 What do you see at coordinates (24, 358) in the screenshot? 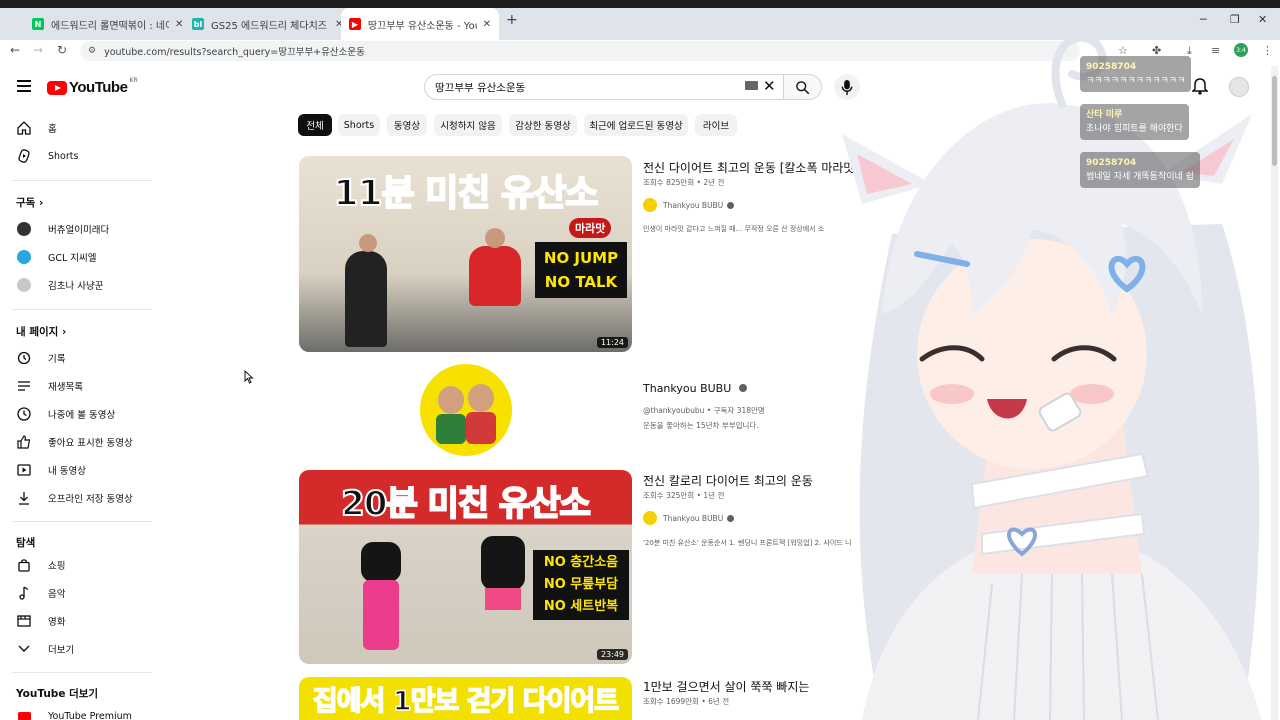
I see `history-icon` at bounding box center [24, 358].